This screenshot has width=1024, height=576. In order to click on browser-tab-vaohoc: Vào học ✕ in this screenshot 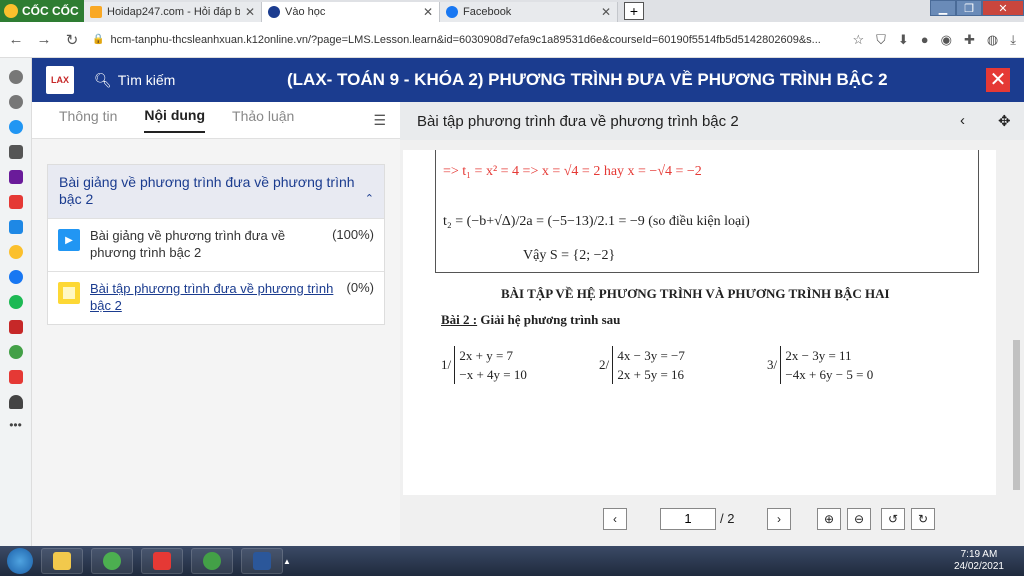, I will do `click(351, 12)`.